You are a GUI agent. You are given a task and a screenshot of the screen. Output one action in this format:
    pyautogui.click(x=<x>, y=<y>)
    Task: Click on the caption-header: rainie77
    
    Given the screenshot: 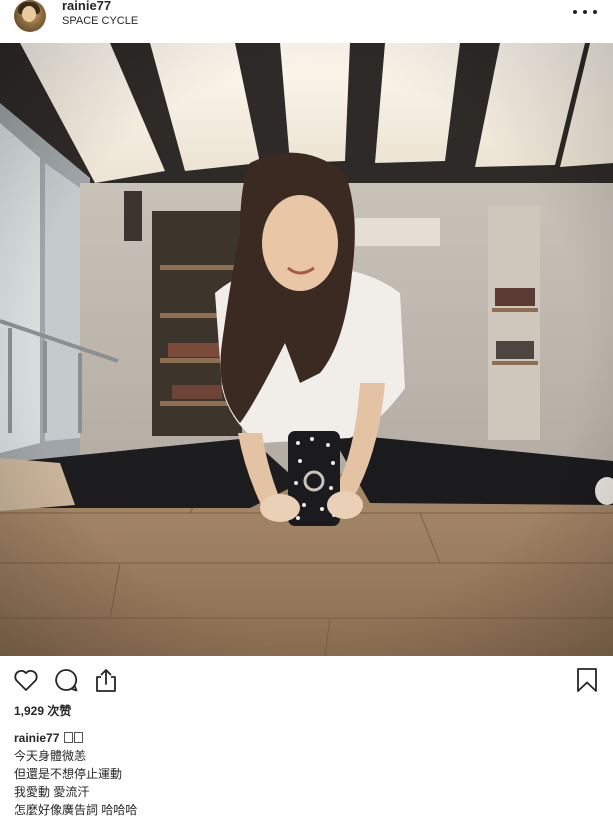 What is the action you would take?
    pyautogui.click(x=309, y=738)
    